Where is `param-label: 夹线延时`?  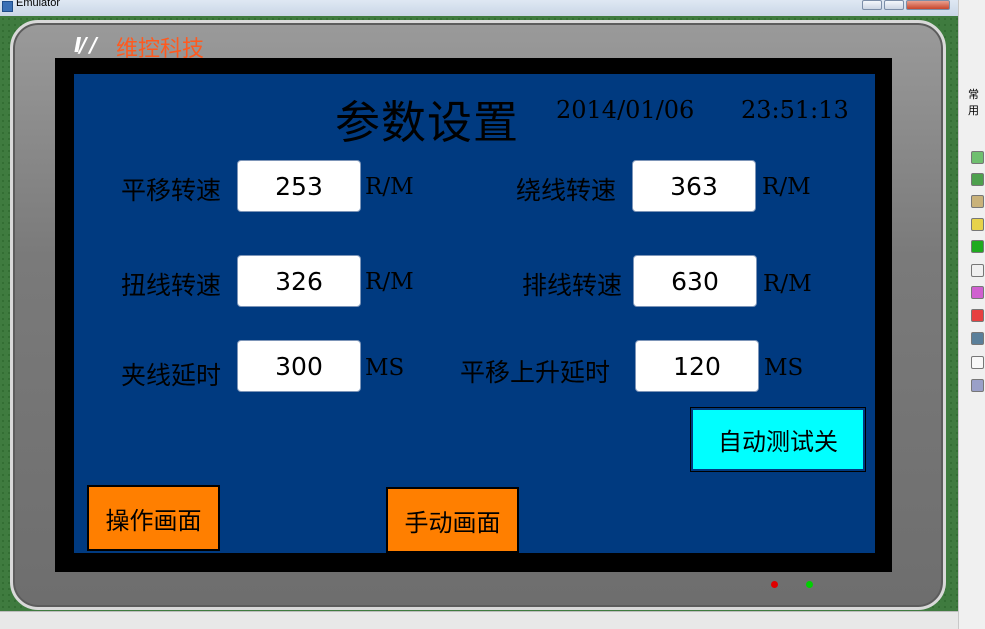
param-label: 夹线延时 is located at coordinates (171, 375).